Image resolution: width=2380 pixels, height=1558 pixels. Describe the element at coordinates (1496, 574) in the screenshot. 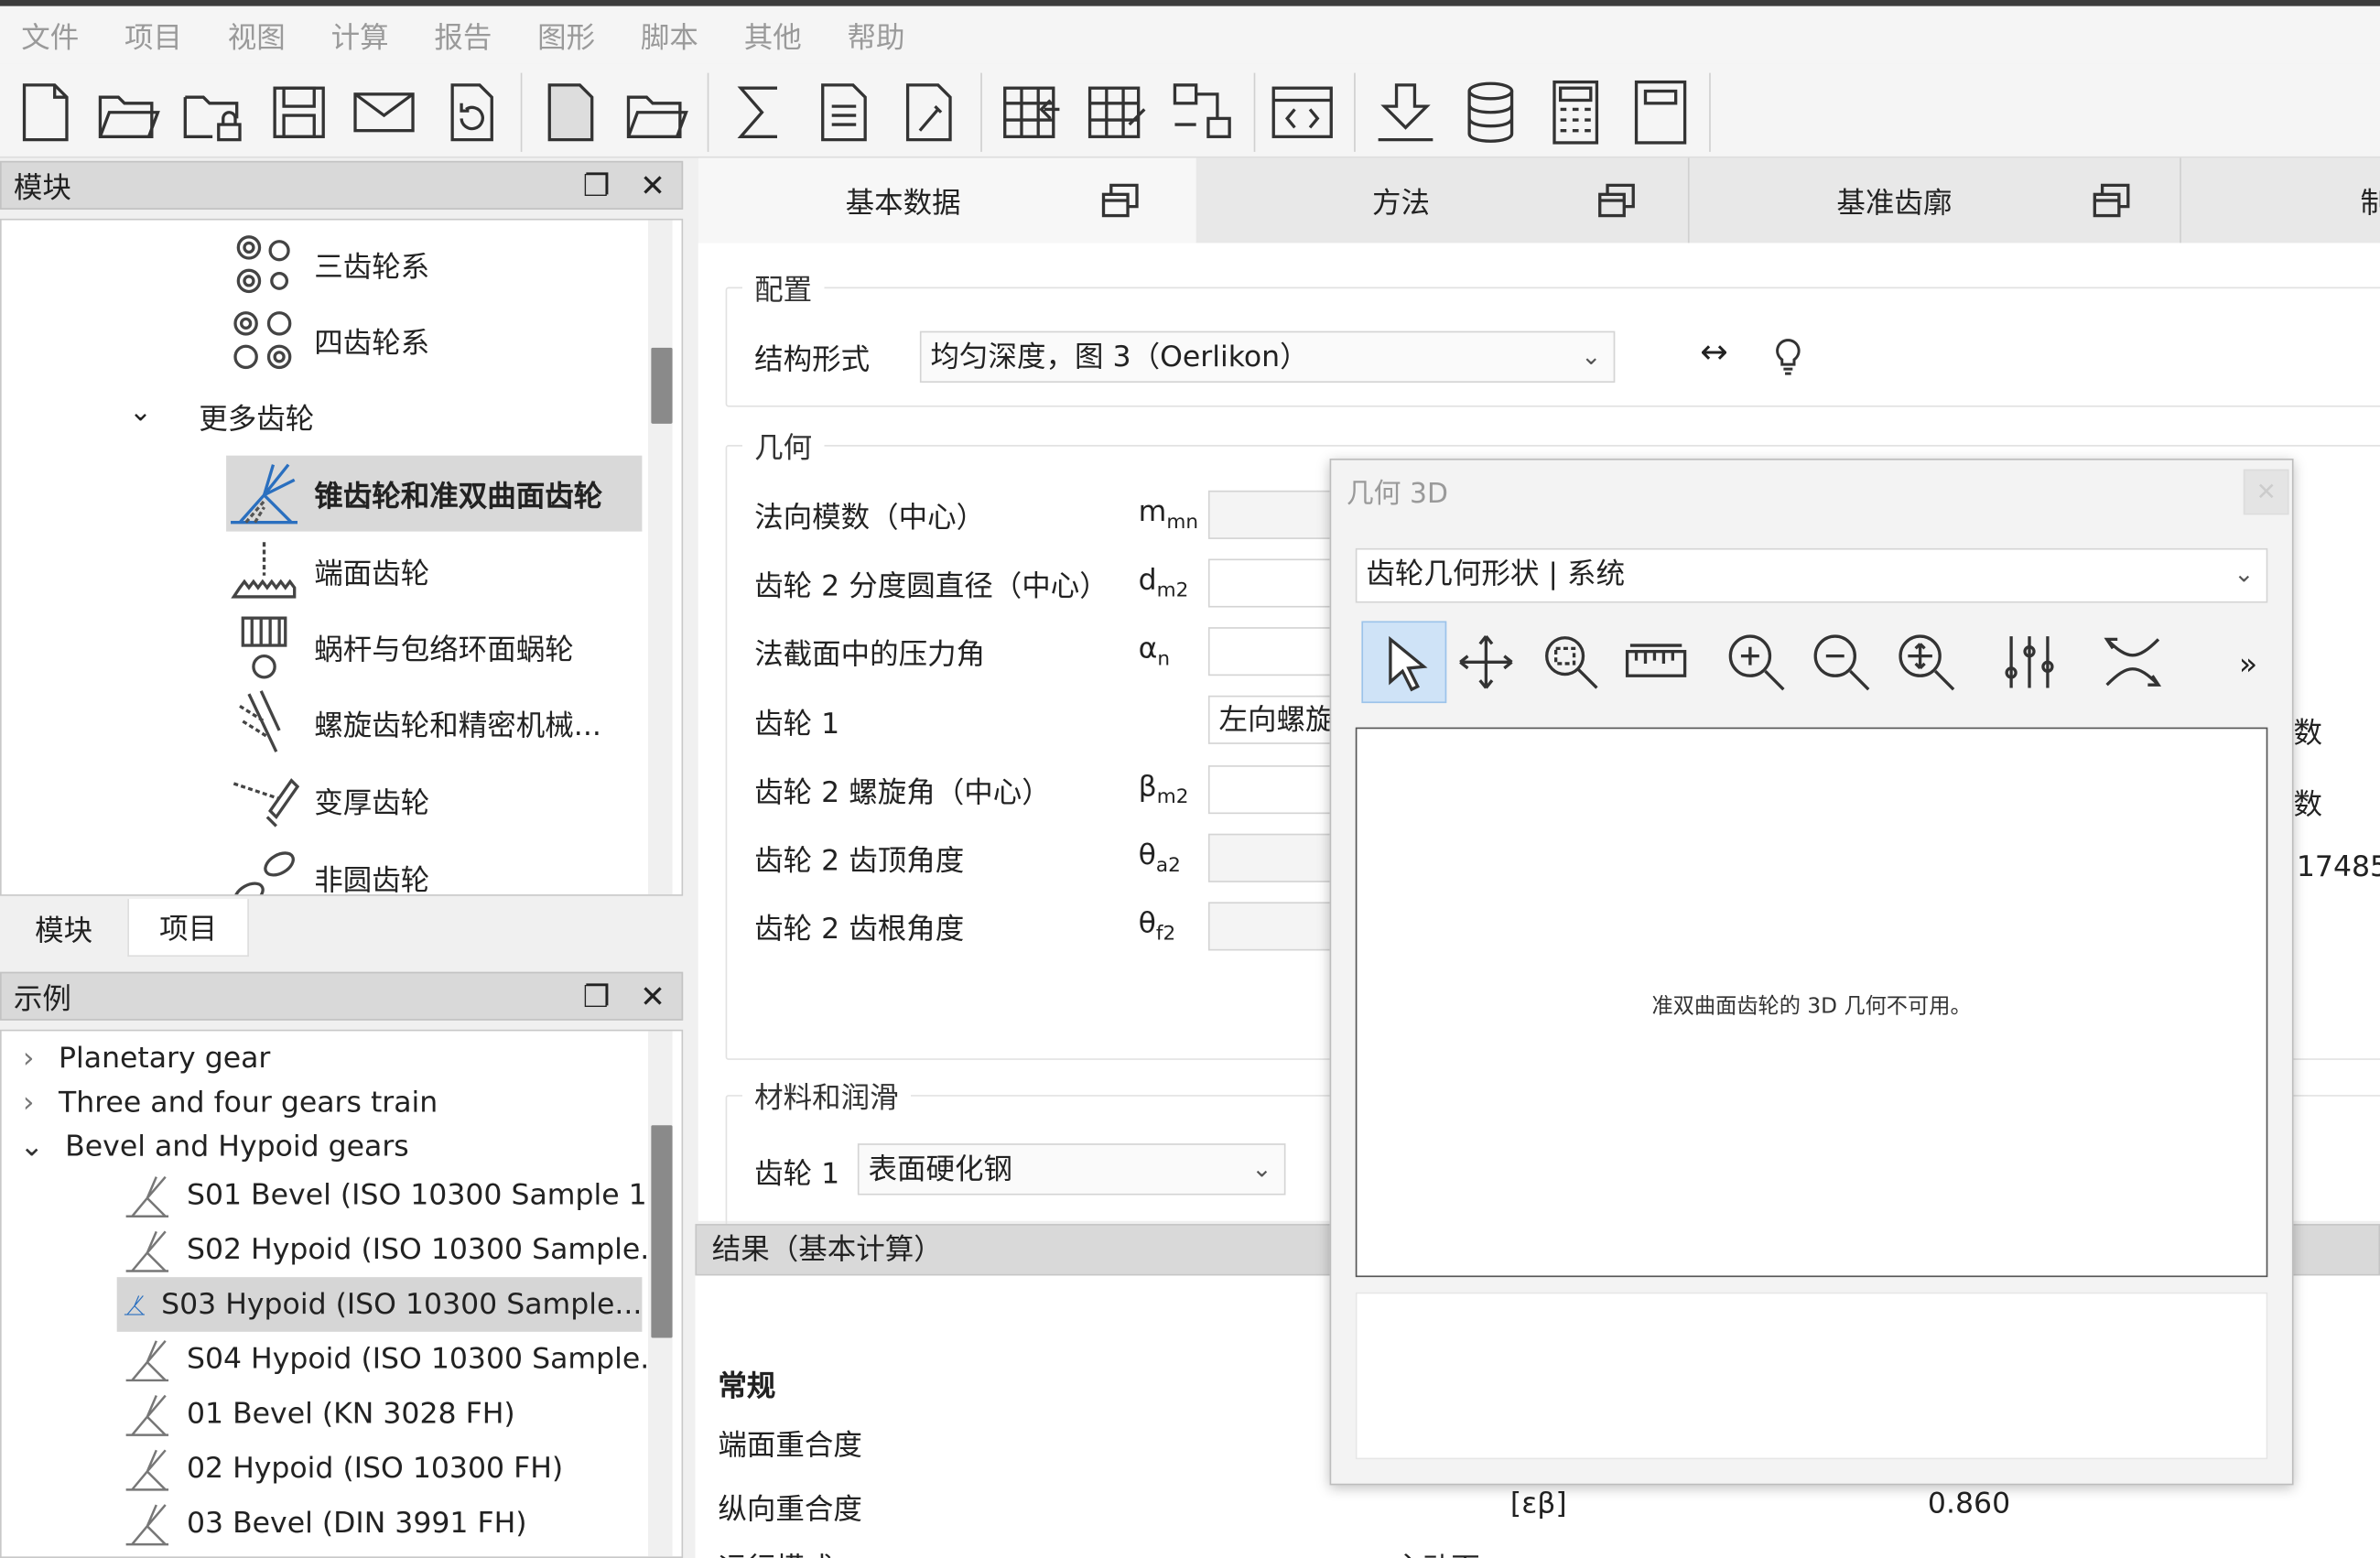

I see `geometry-view-value: 齿轮几何形状 | 系统` at that location.